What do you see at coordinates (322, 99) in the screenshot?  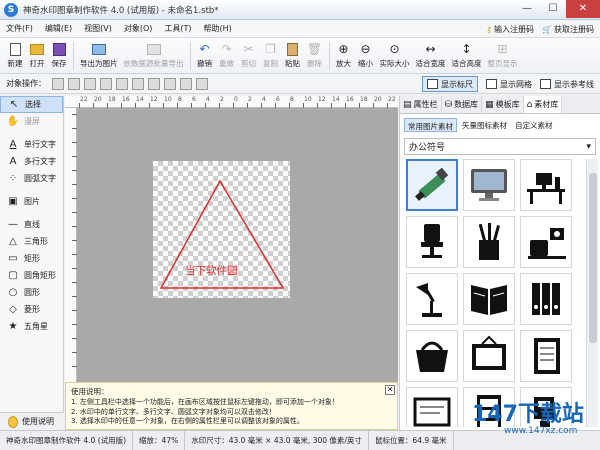 I see `ruler-number: 12` at bounding box center [322, 99].